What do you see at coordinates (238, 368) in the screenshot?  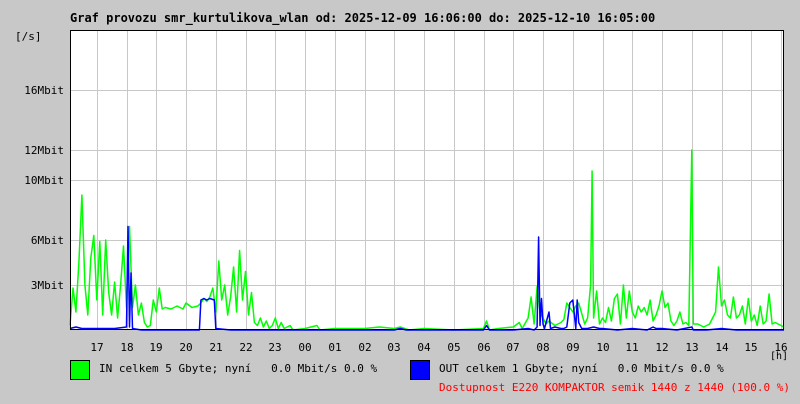 I see `legend-in-text: IN celkem 5 Gbyte; nyní 0.0 Mbit/s 0.0 %` at bounding box center [238, 368].